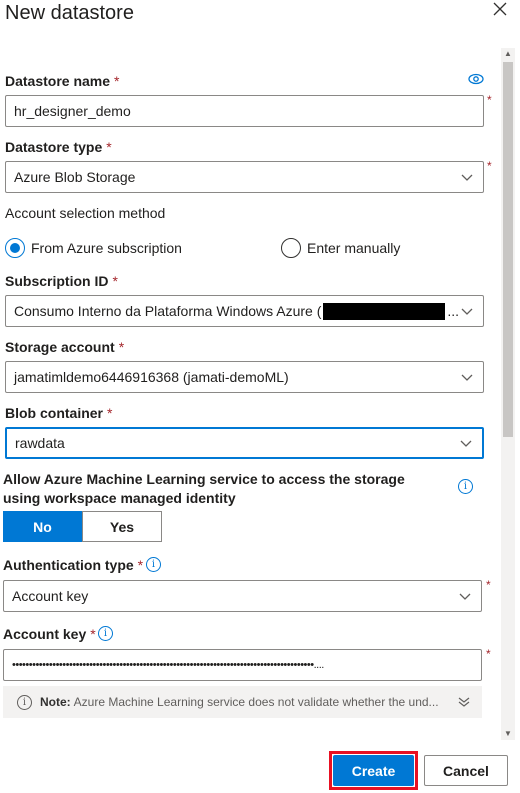 The width and height of the screenshot is (520, 793). Describe the element at coordinates (106, 248) in the screenshot. I see `radio-label-from-azure-subscription: From Azure subscription` at that location.